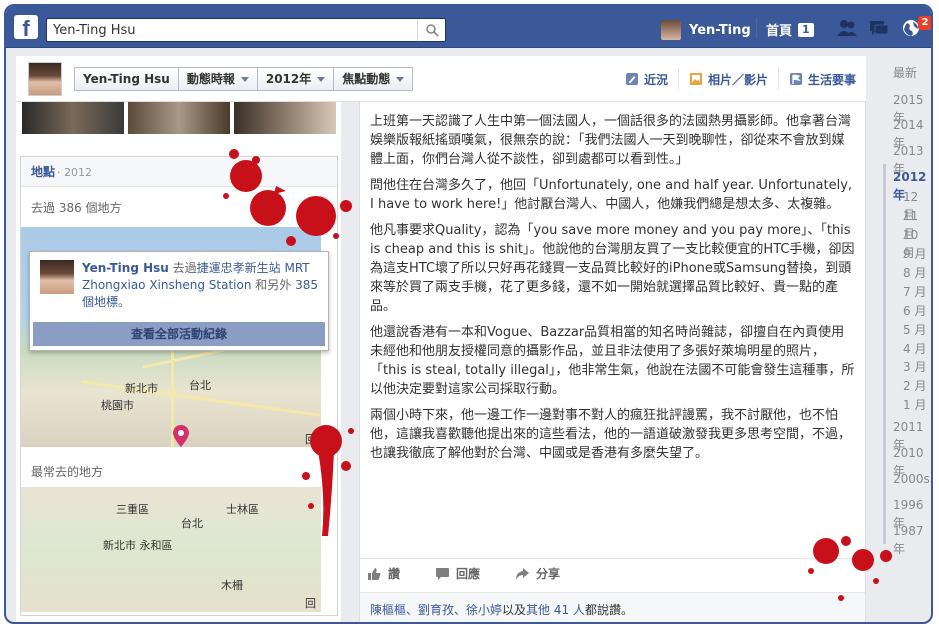 Image resolution: width=939 pixels, height=630 pixels. What do you see at coordinates (906, 540) in the screenshot?
I see `year-link: 1987年` at bounding box center [906, 540].